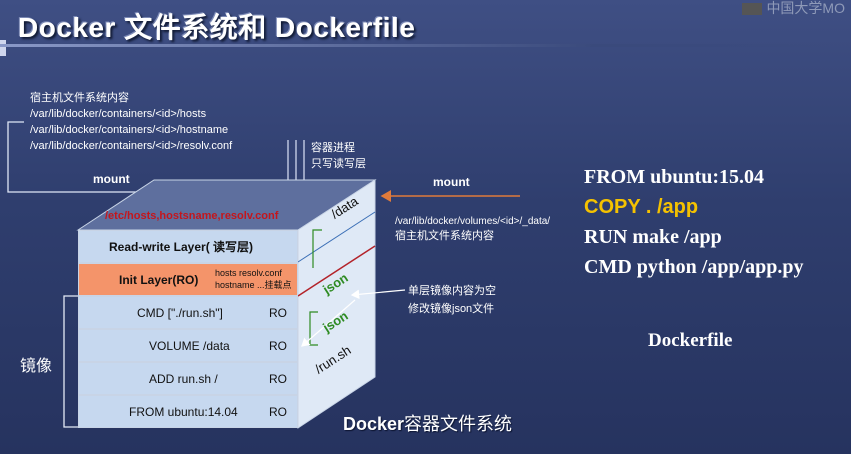 The width and height of the screenshot is (851, 454). Describe the element at coordinates (192, 216) in the screenshot. I see `top-face-label: /etc/hosts,hostsname,resolv.conf` at that location.